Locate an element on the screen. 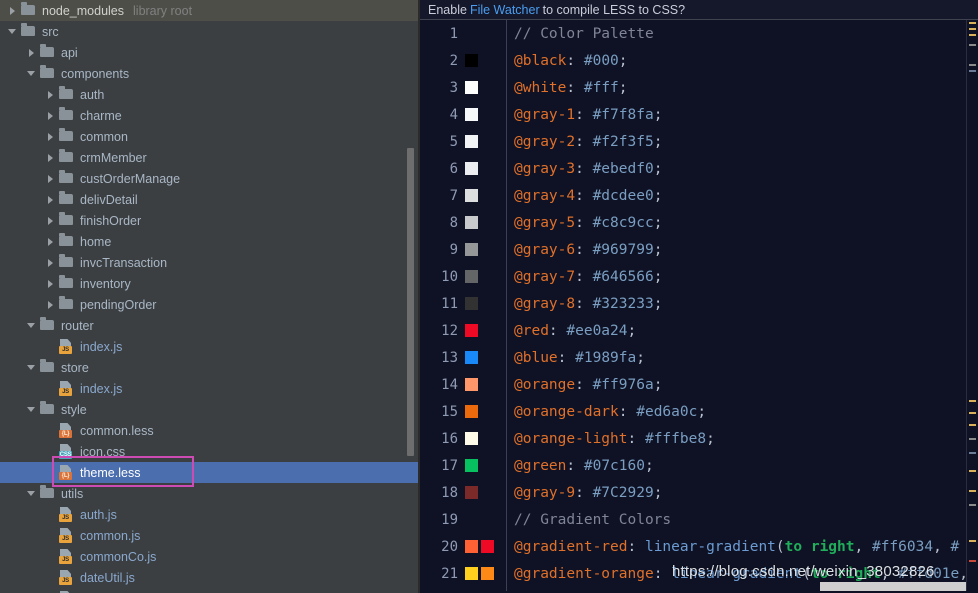  code-line: 10 @gray-7: #646566; is located at coordinates (699, 276).